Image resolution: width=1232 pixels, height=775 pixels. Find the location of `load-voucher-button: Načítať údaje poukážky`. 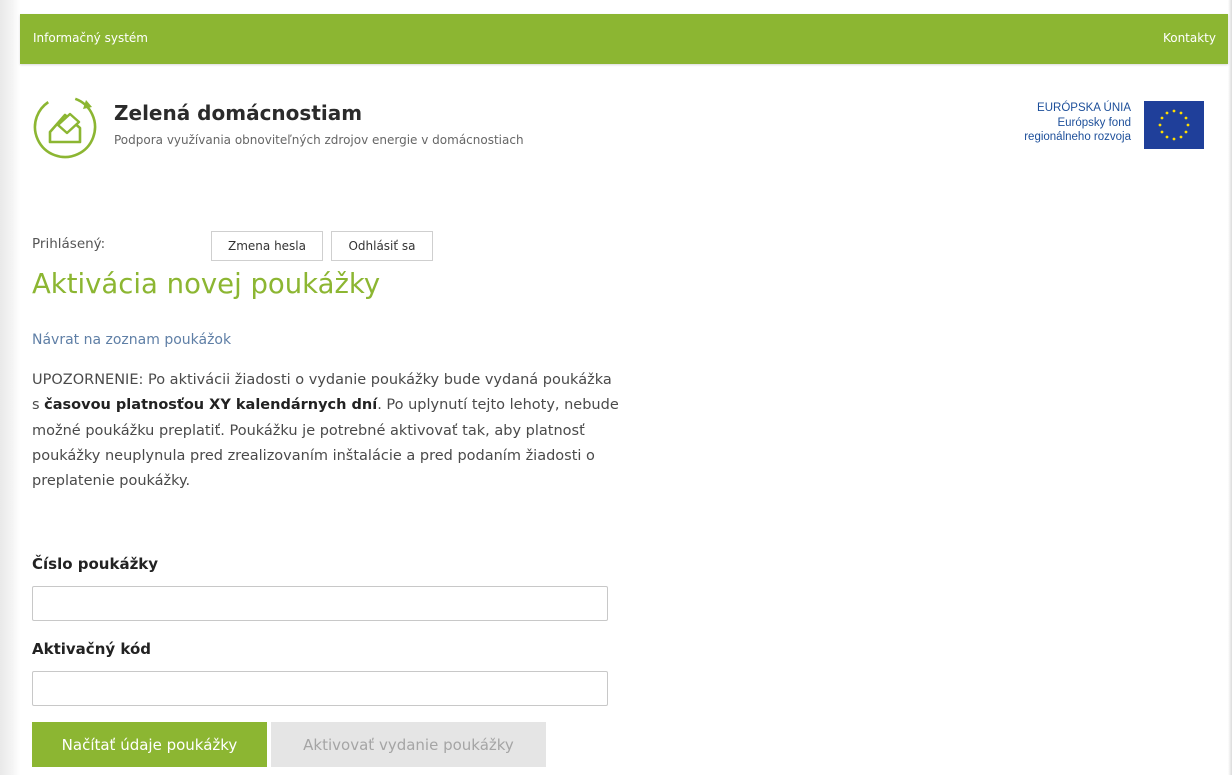

load-voucher-button: Načítať údaje poukážky is located at coordinates (149, 744).